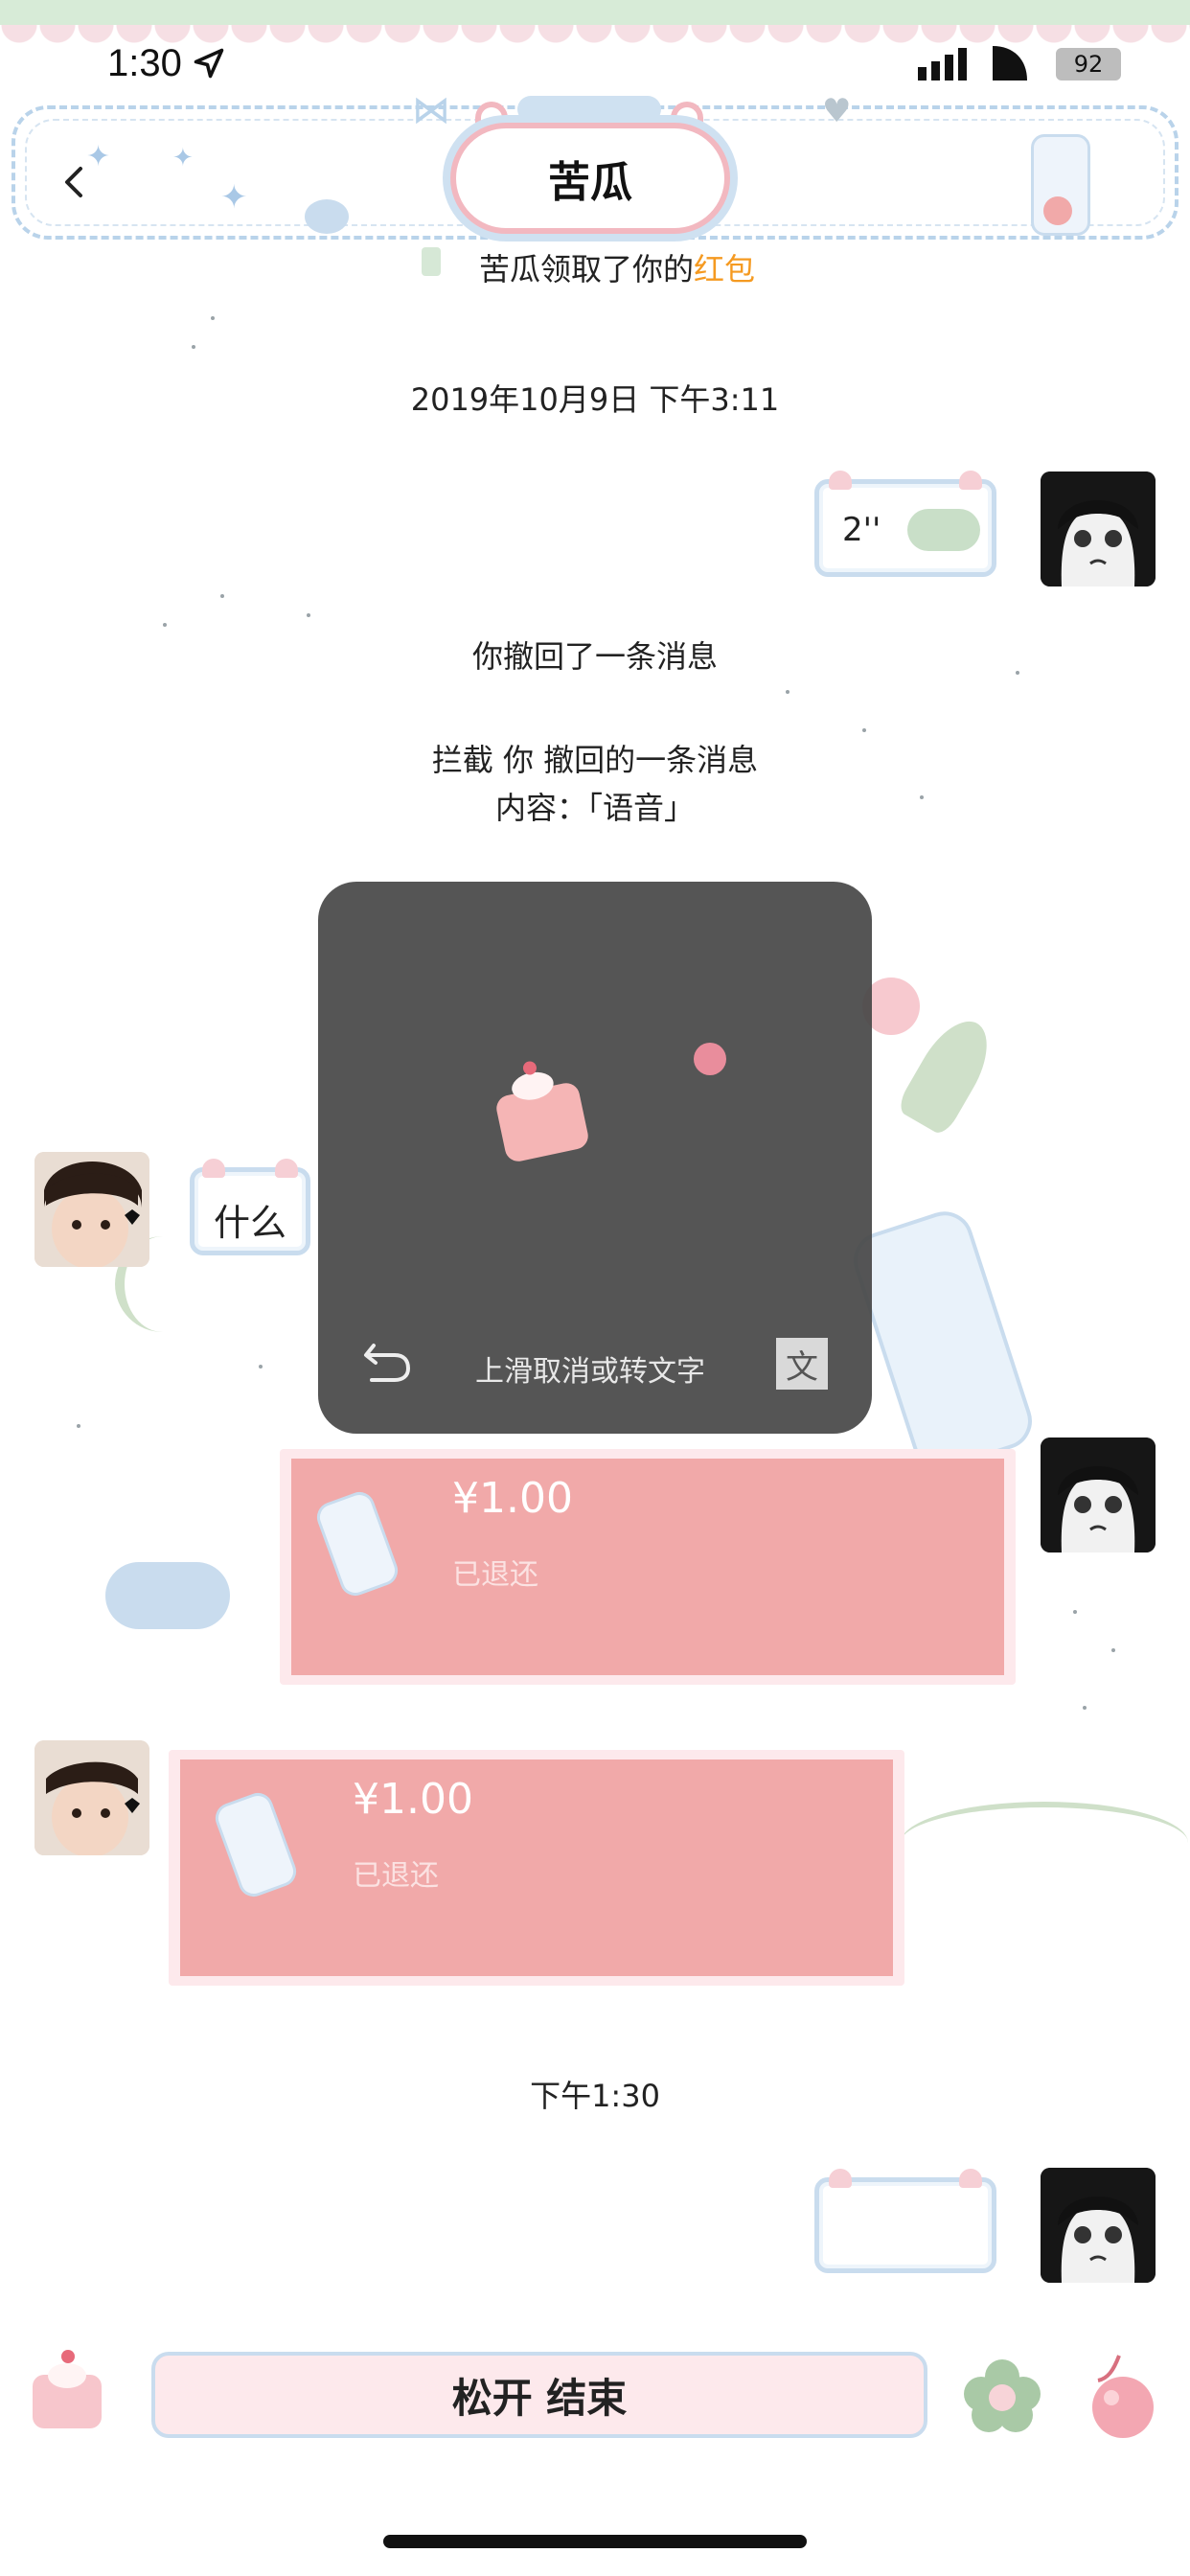  What do you see at coordinates (539, 2395) in the screenshot?
I see `hold-to-talk-button: 松开 结束` at bounding box center [539, 2395].